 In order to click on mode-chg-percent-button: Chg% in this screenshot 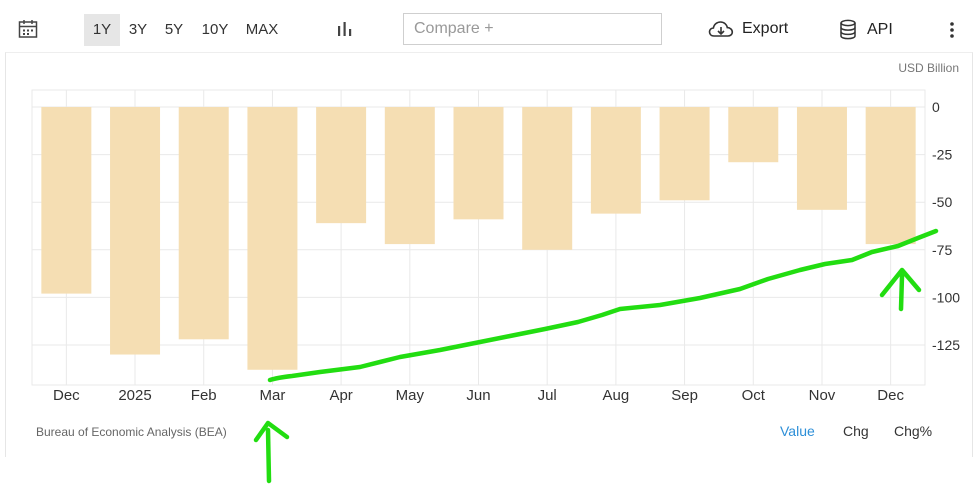, I will do `click(913, 431)`.